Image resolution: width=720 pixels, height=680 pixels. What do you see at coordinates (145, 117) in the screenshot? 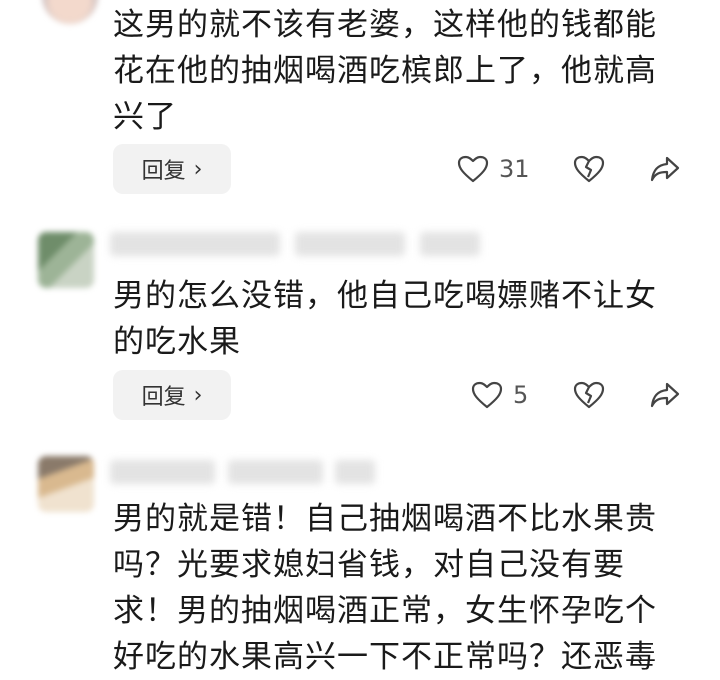
I see `comment-text-line: 兴了` at bounding box center [145, 117].